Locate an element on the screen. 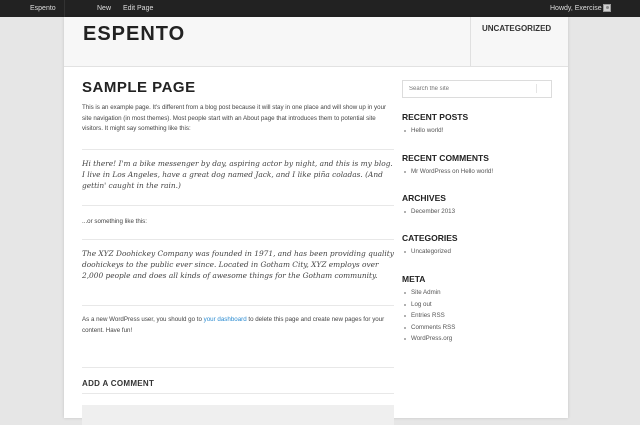 The width and height of the screenshot is (640, 425). meta-item: Site Admin is located at coordinates (428, 293).